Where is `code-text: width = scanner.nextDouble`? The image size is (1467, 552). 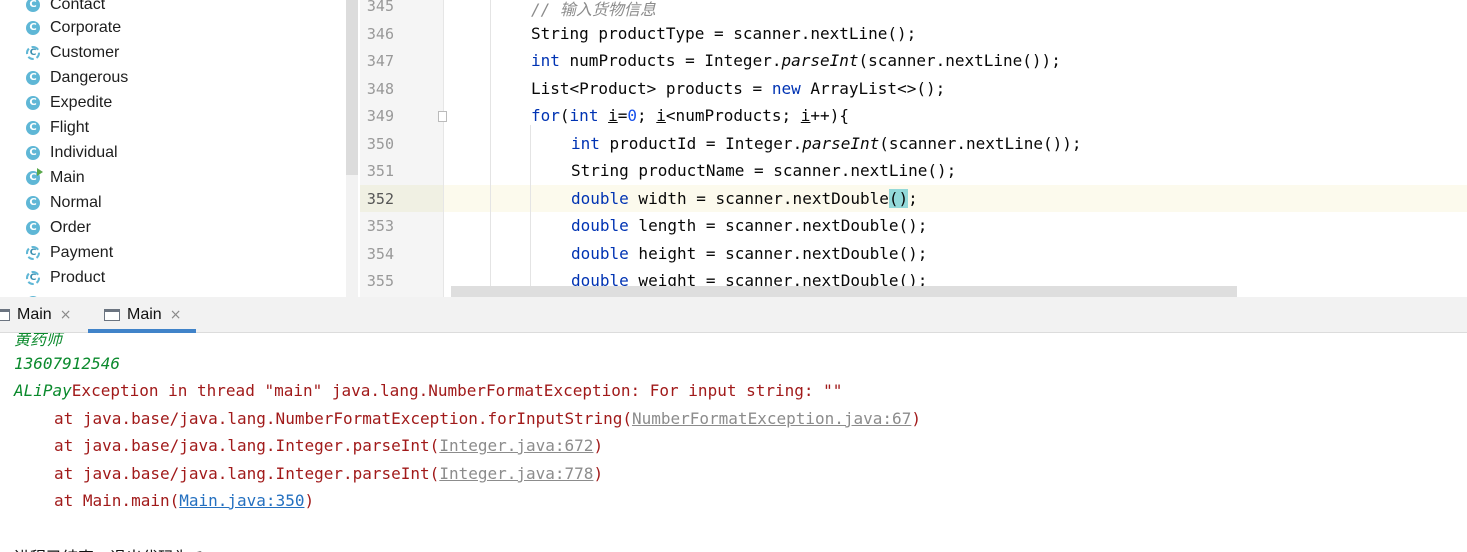
code-text: width = scanner.nextDouble is located at coordinates (758, 198).